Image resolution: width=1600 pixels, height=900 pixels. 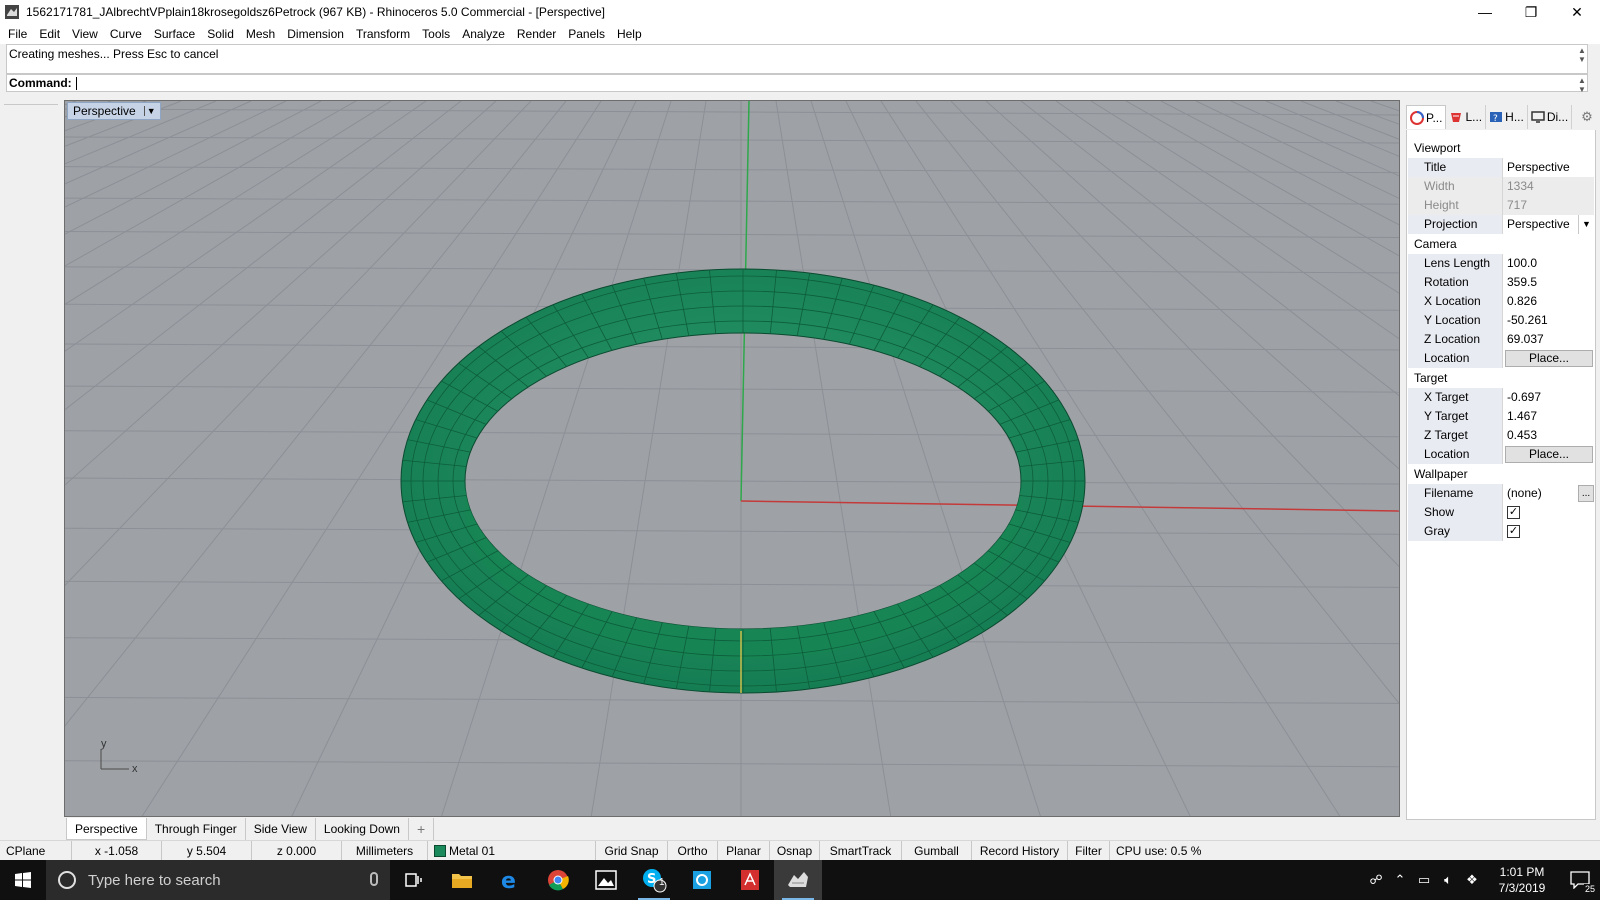 I want to click on menu-mesh: Mesh, so click(x=260, y=34).